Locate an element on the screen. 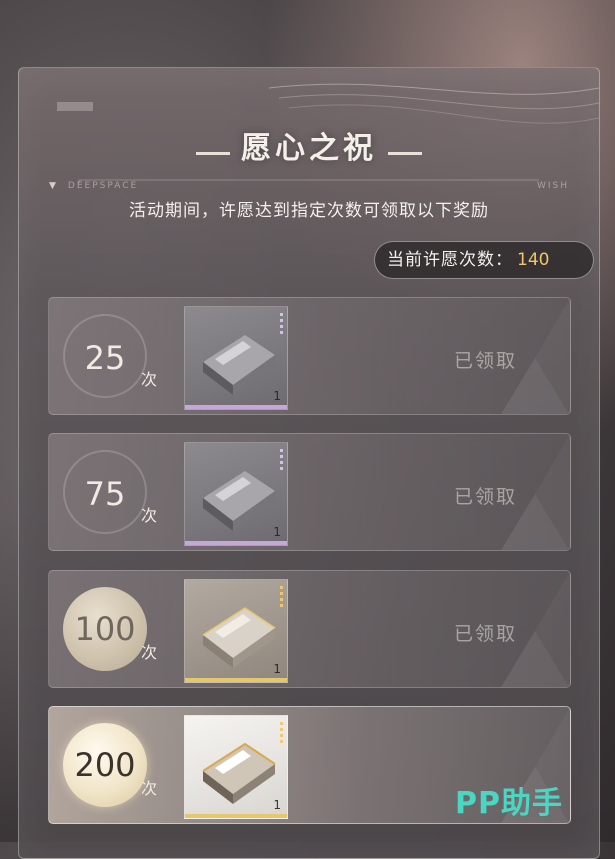 The image size is (615, 859). triangle-down-icon: ▼ is located at coordinates (53, 186).